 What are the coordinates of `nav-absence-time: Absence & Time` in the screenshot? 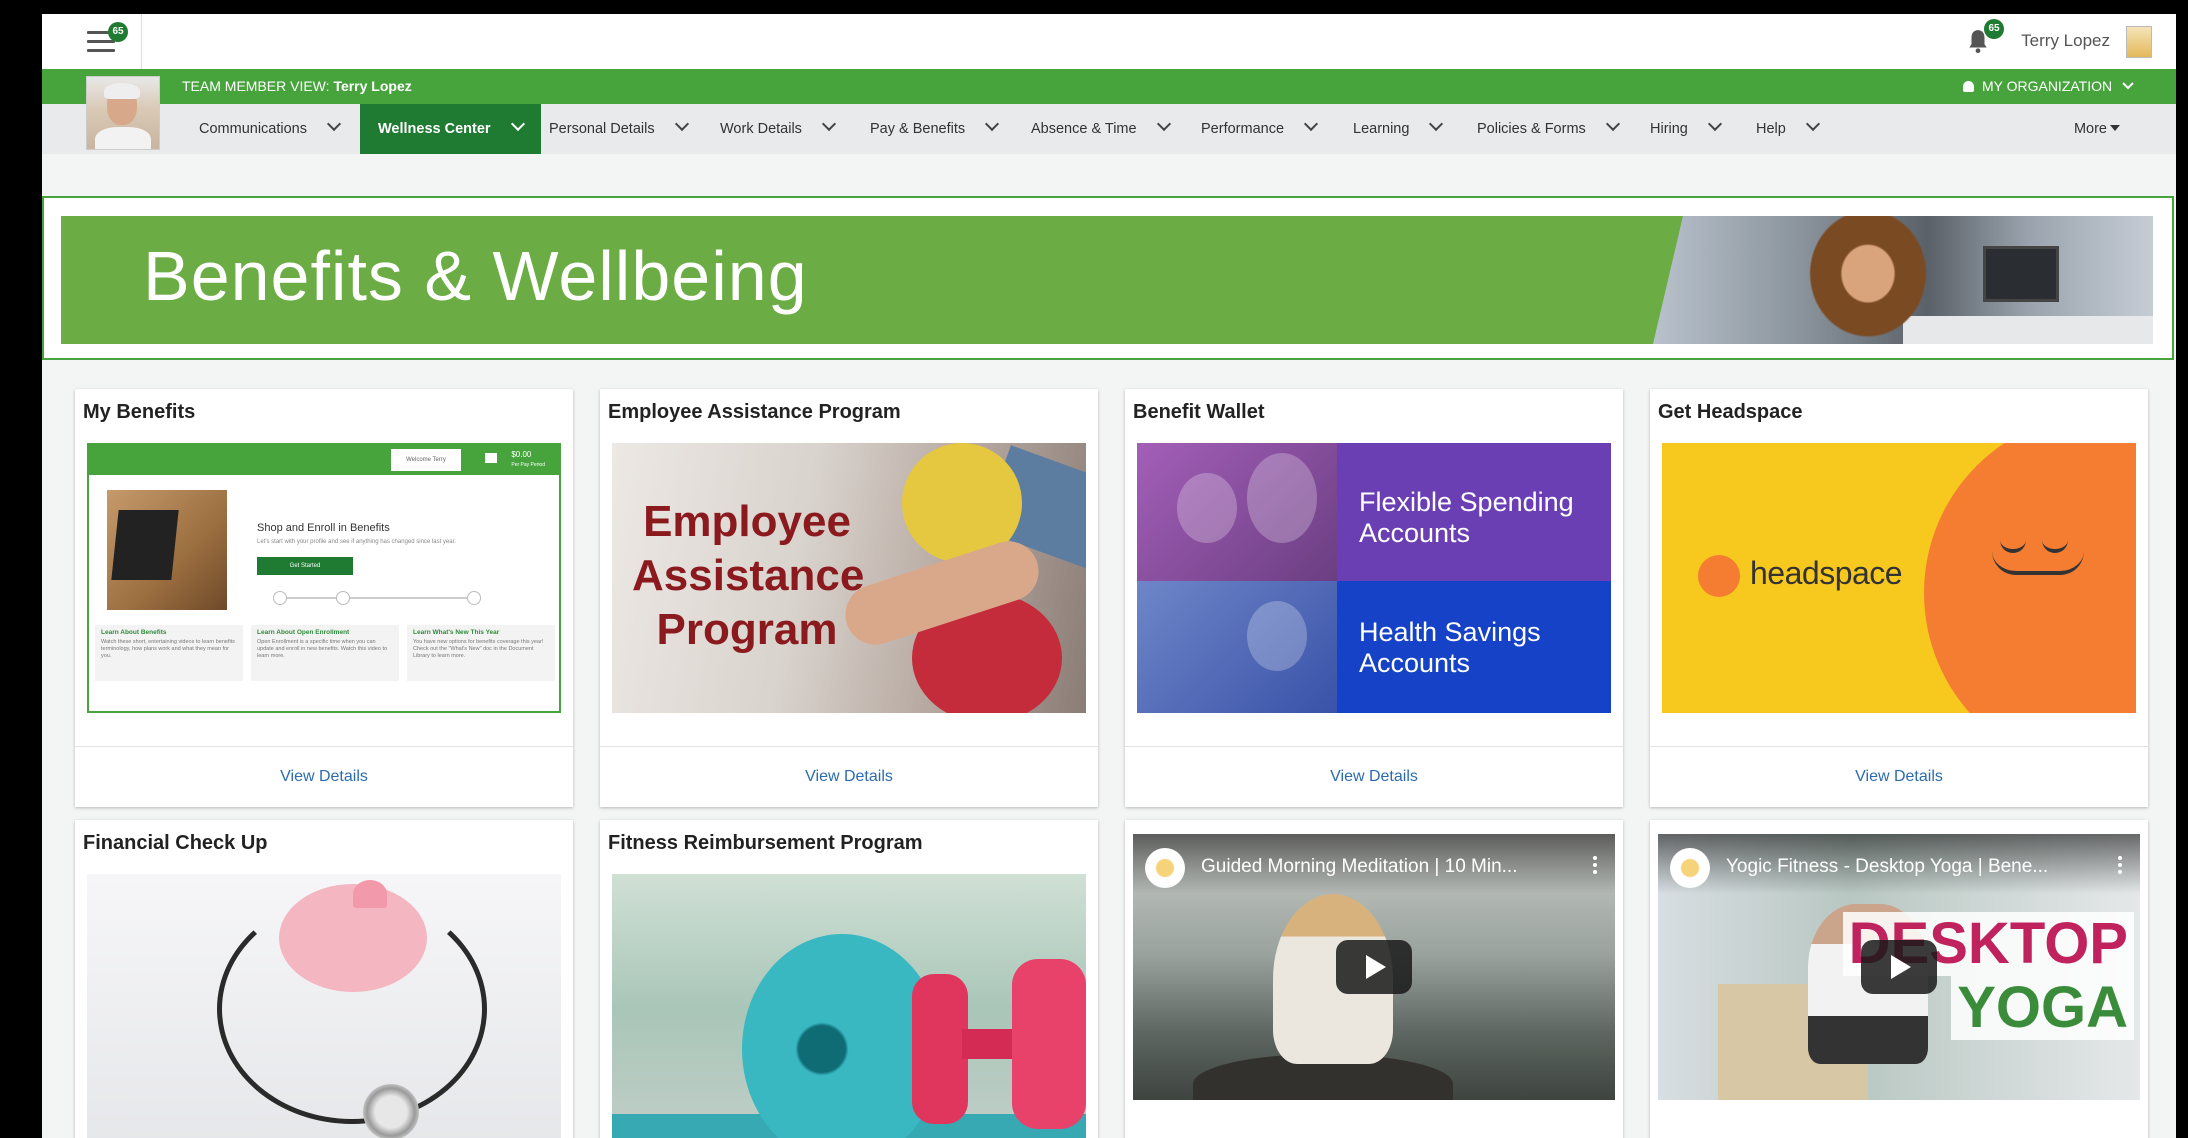 It's located at (1101, 129).